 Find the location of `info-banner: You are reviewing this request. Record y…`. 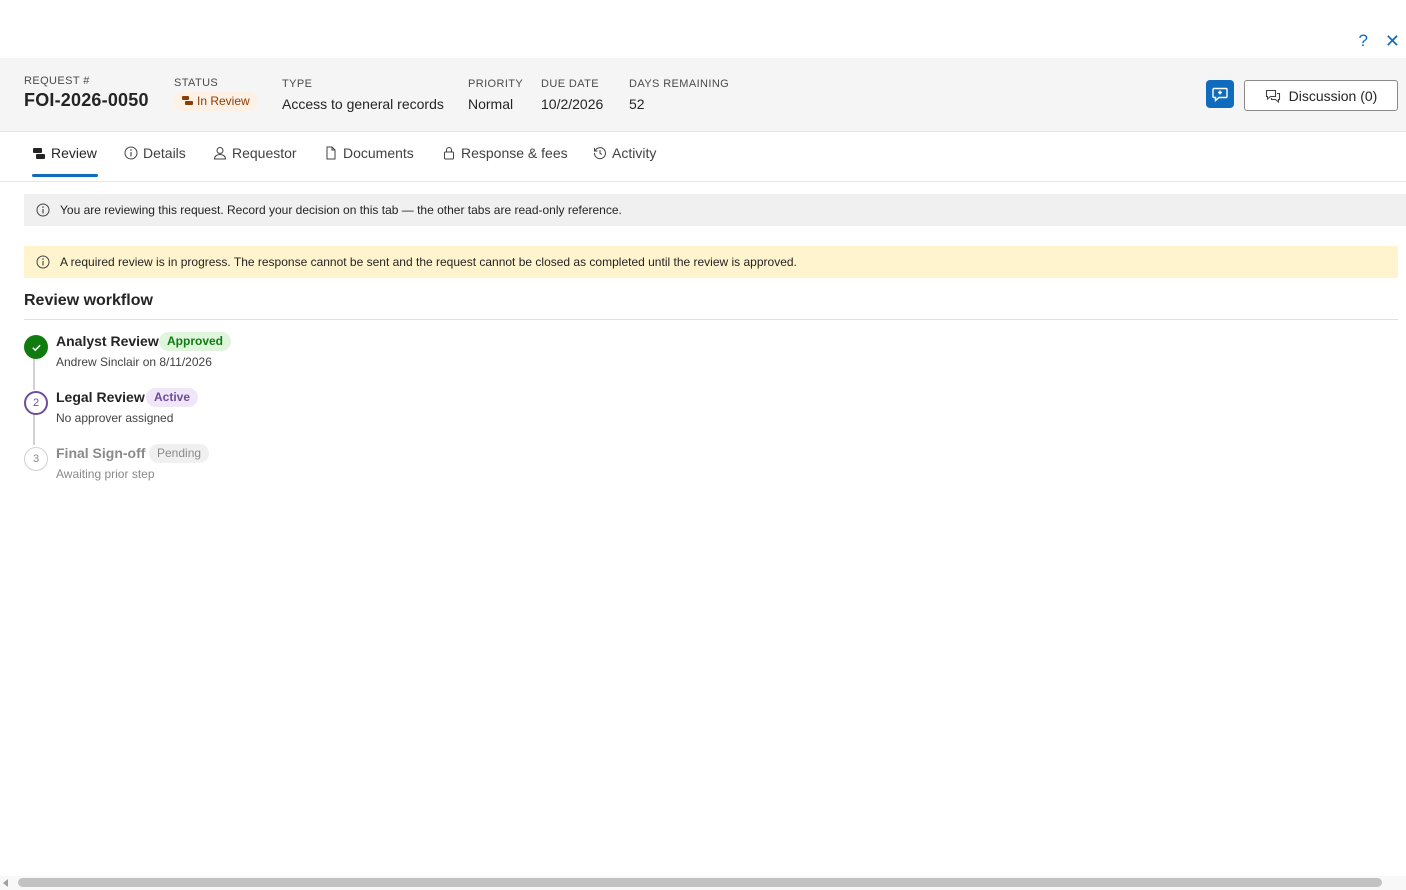

info-banner: You are reviewing this request. Record y… is located at coordinates (715, 210).